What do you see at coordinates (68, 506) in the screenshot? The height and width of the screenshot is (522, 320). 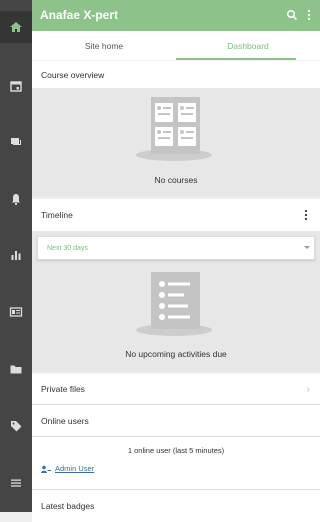 I see `latest-badges-title: Latest badges` at bounding box center [68, 506].